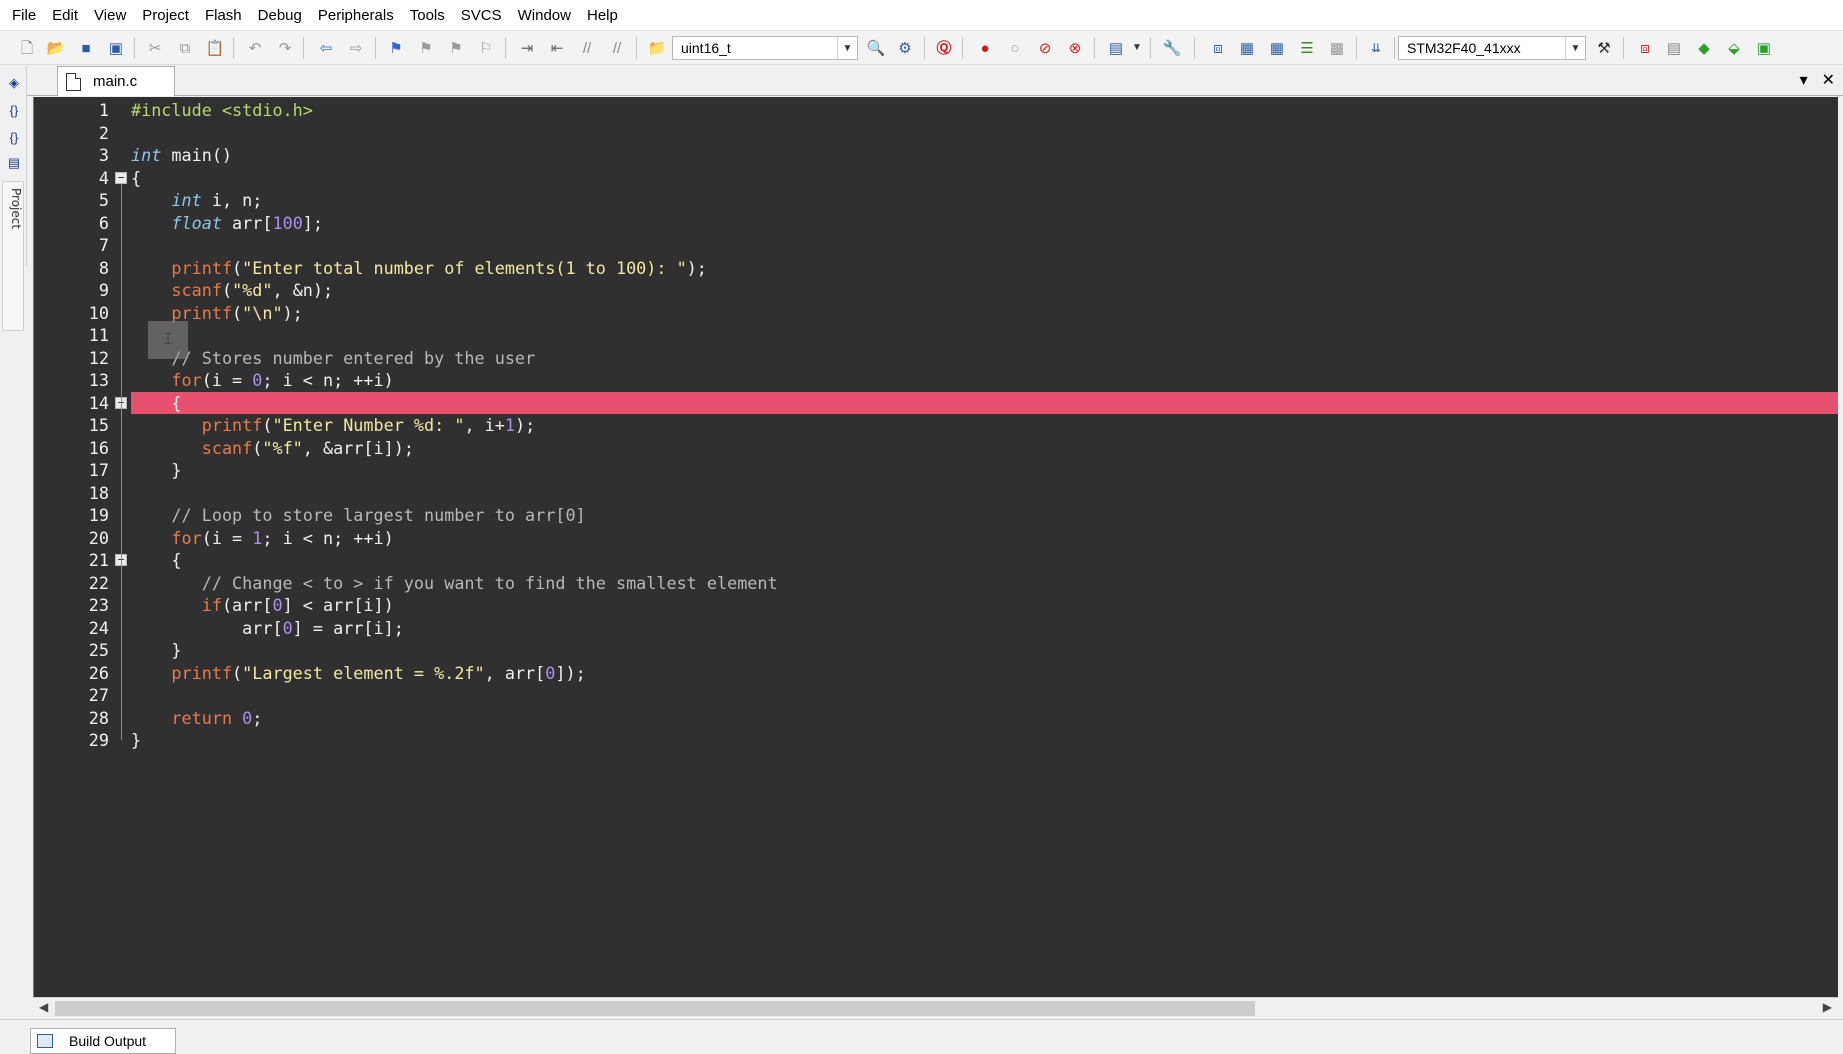  What do you see at coordinates (56, 48) in the screenshot?
I see `open-folder-icon: 📂` at bounding box center [56, 48].